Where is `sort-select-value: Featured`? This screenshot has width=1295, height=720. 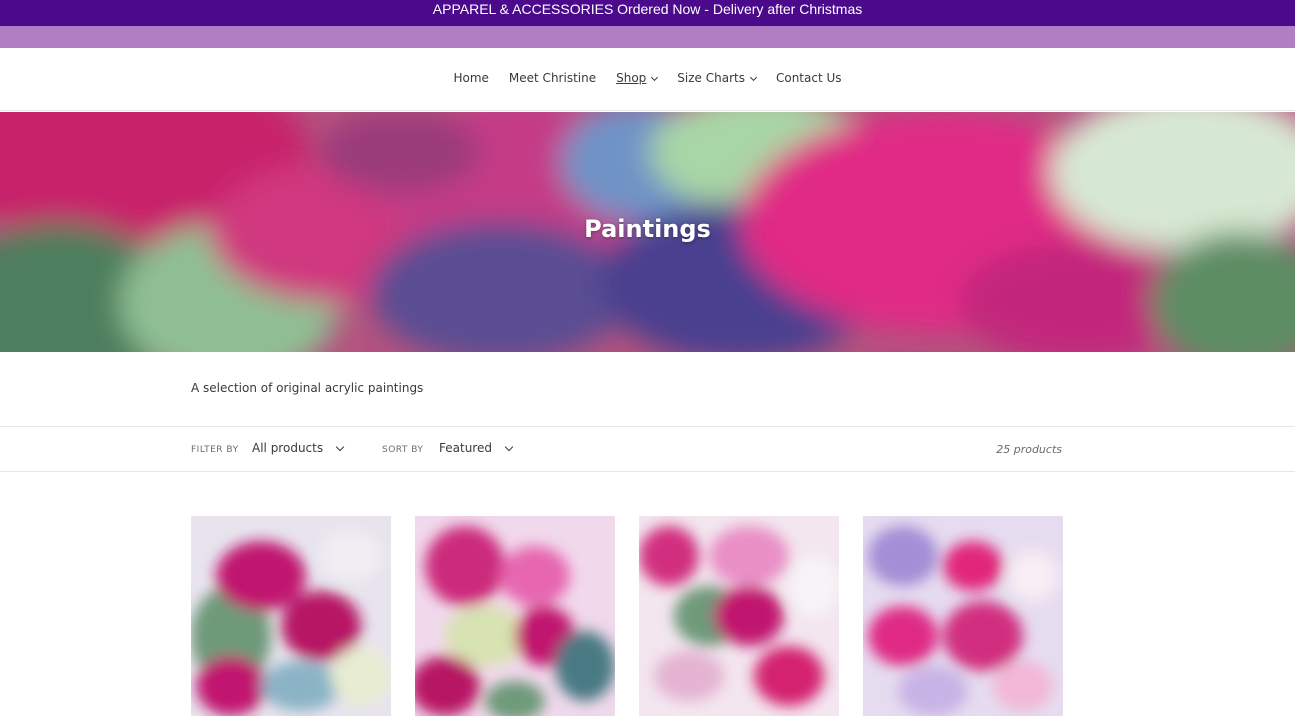
sort-select-value: Featured is located at coordinates (465, 448).